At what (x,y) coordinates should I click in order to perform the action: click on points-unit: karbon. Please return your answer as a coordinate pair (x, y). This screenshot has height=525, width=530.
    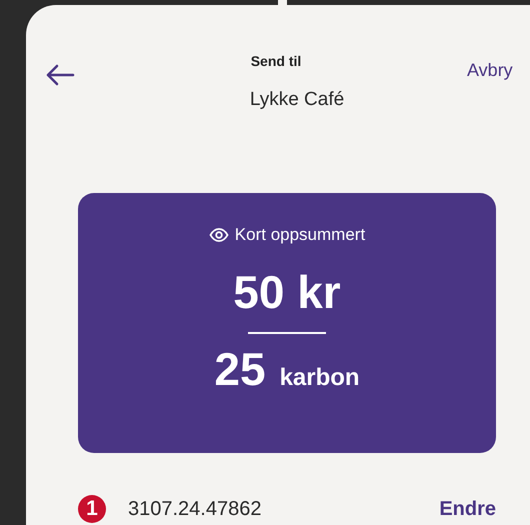
    Looking at the image, I should click on (320, 378).